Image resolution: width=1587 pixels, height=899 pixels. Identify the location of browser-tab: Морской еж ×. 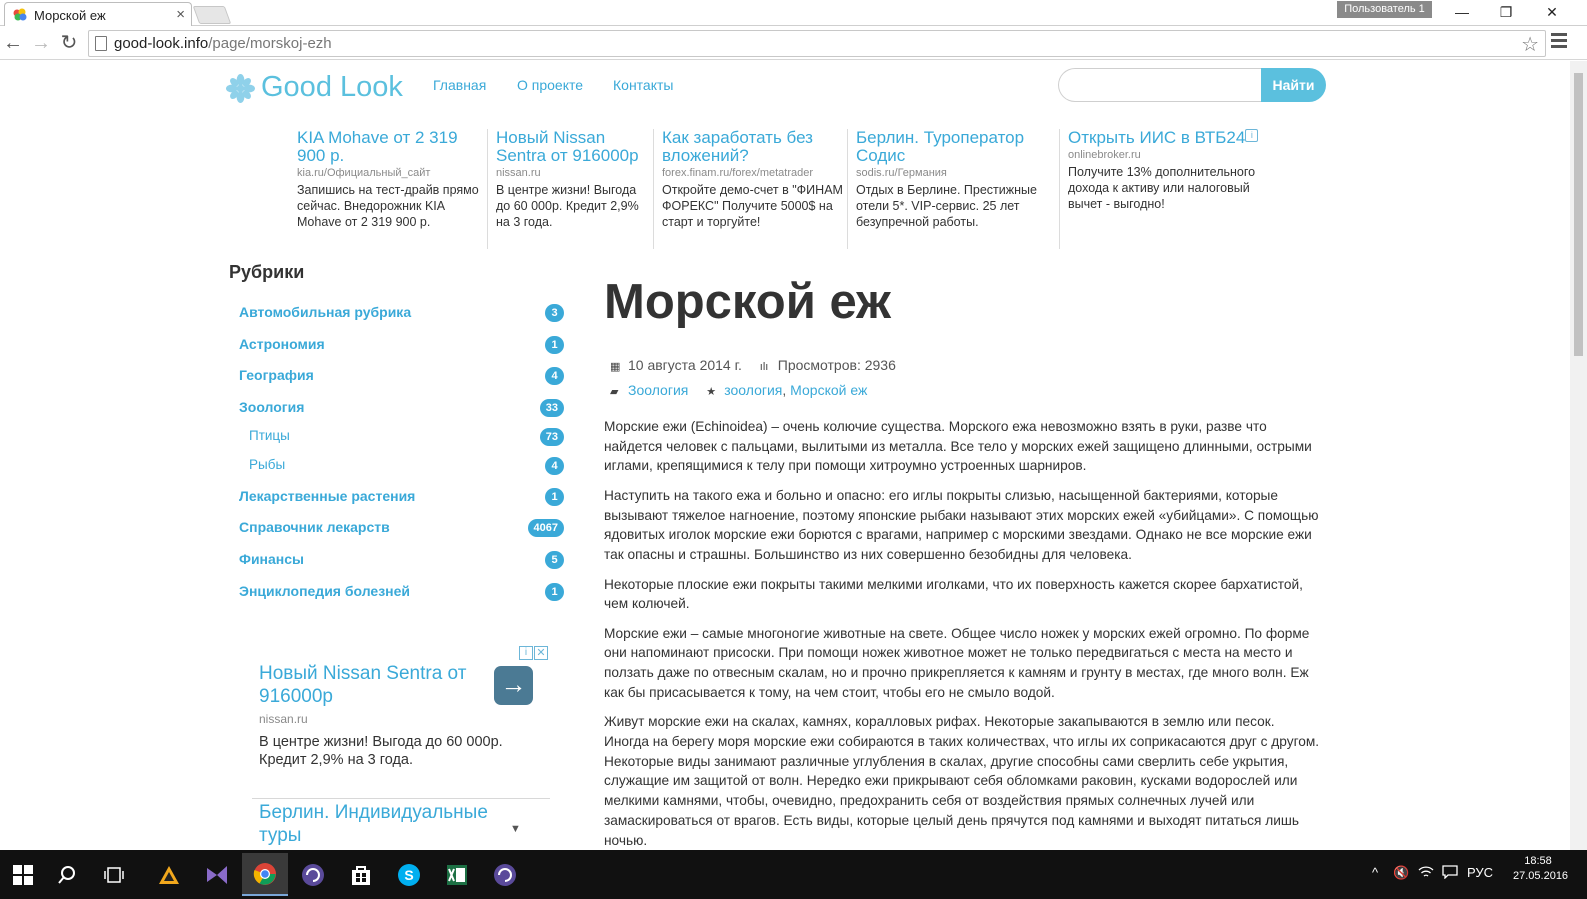
(98, 14).